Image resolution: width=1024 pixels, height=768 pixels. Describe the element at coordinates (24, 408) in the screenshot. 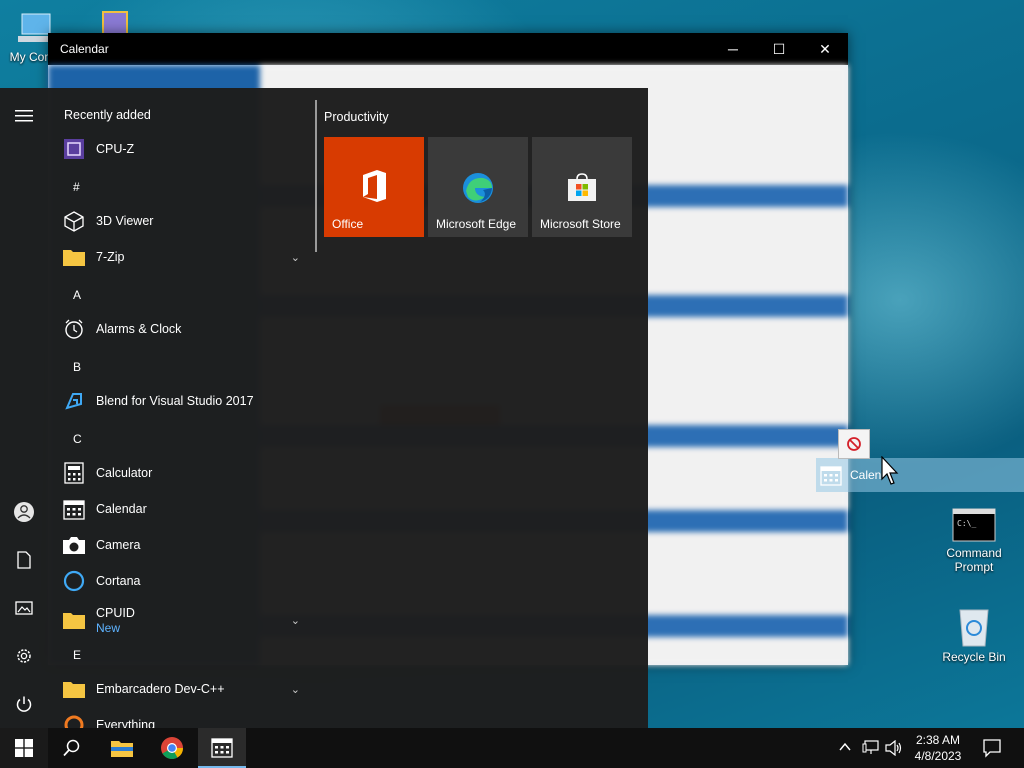

I see `start-rail` at that location.